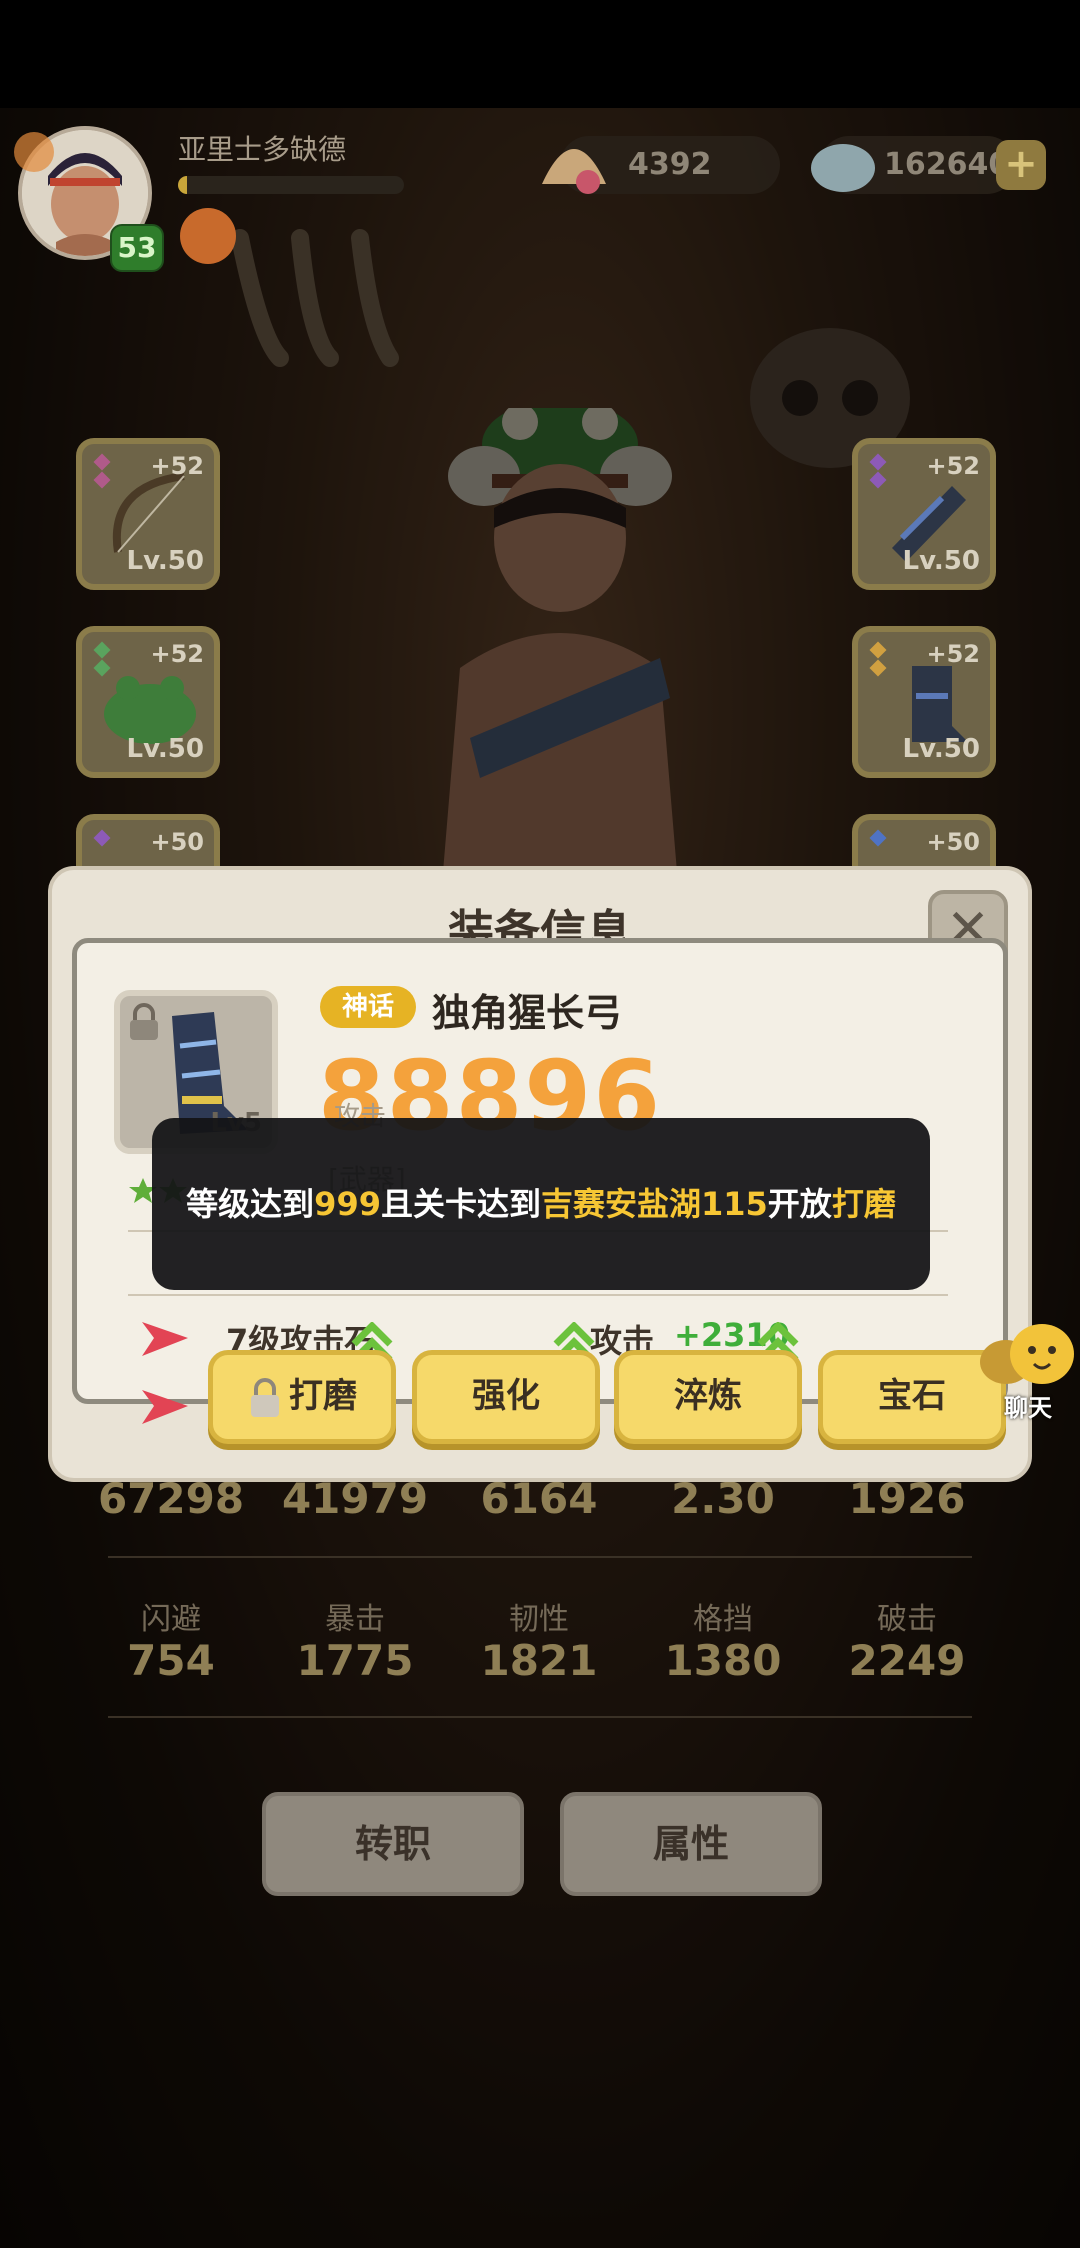  What do you see at coordinates (1027, 1354) in the screenshot?
I see `chat-emoji-icon` at bounding box center [1027, 1354].